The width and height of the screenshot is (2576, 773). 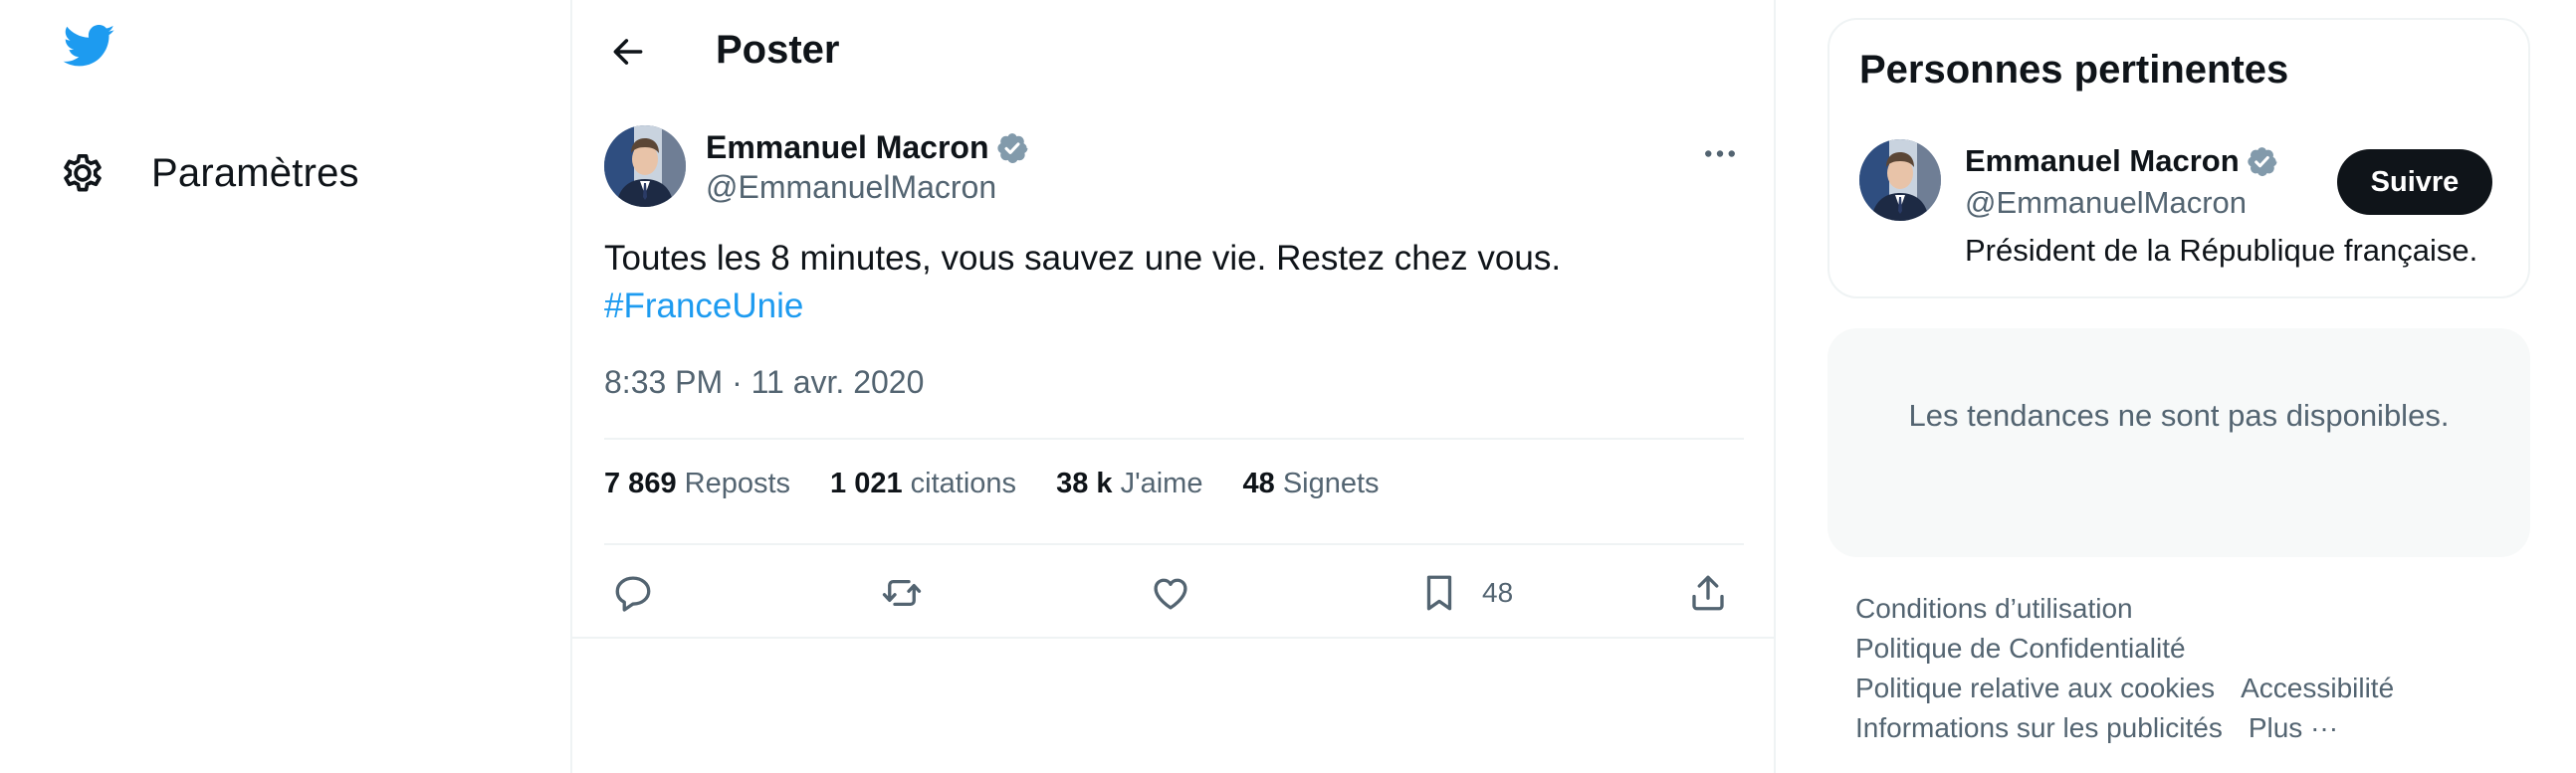 What do you see at coordinates (83, 173) in the screenshot?
I see `gear-icon` at bounding box center [83, 173].